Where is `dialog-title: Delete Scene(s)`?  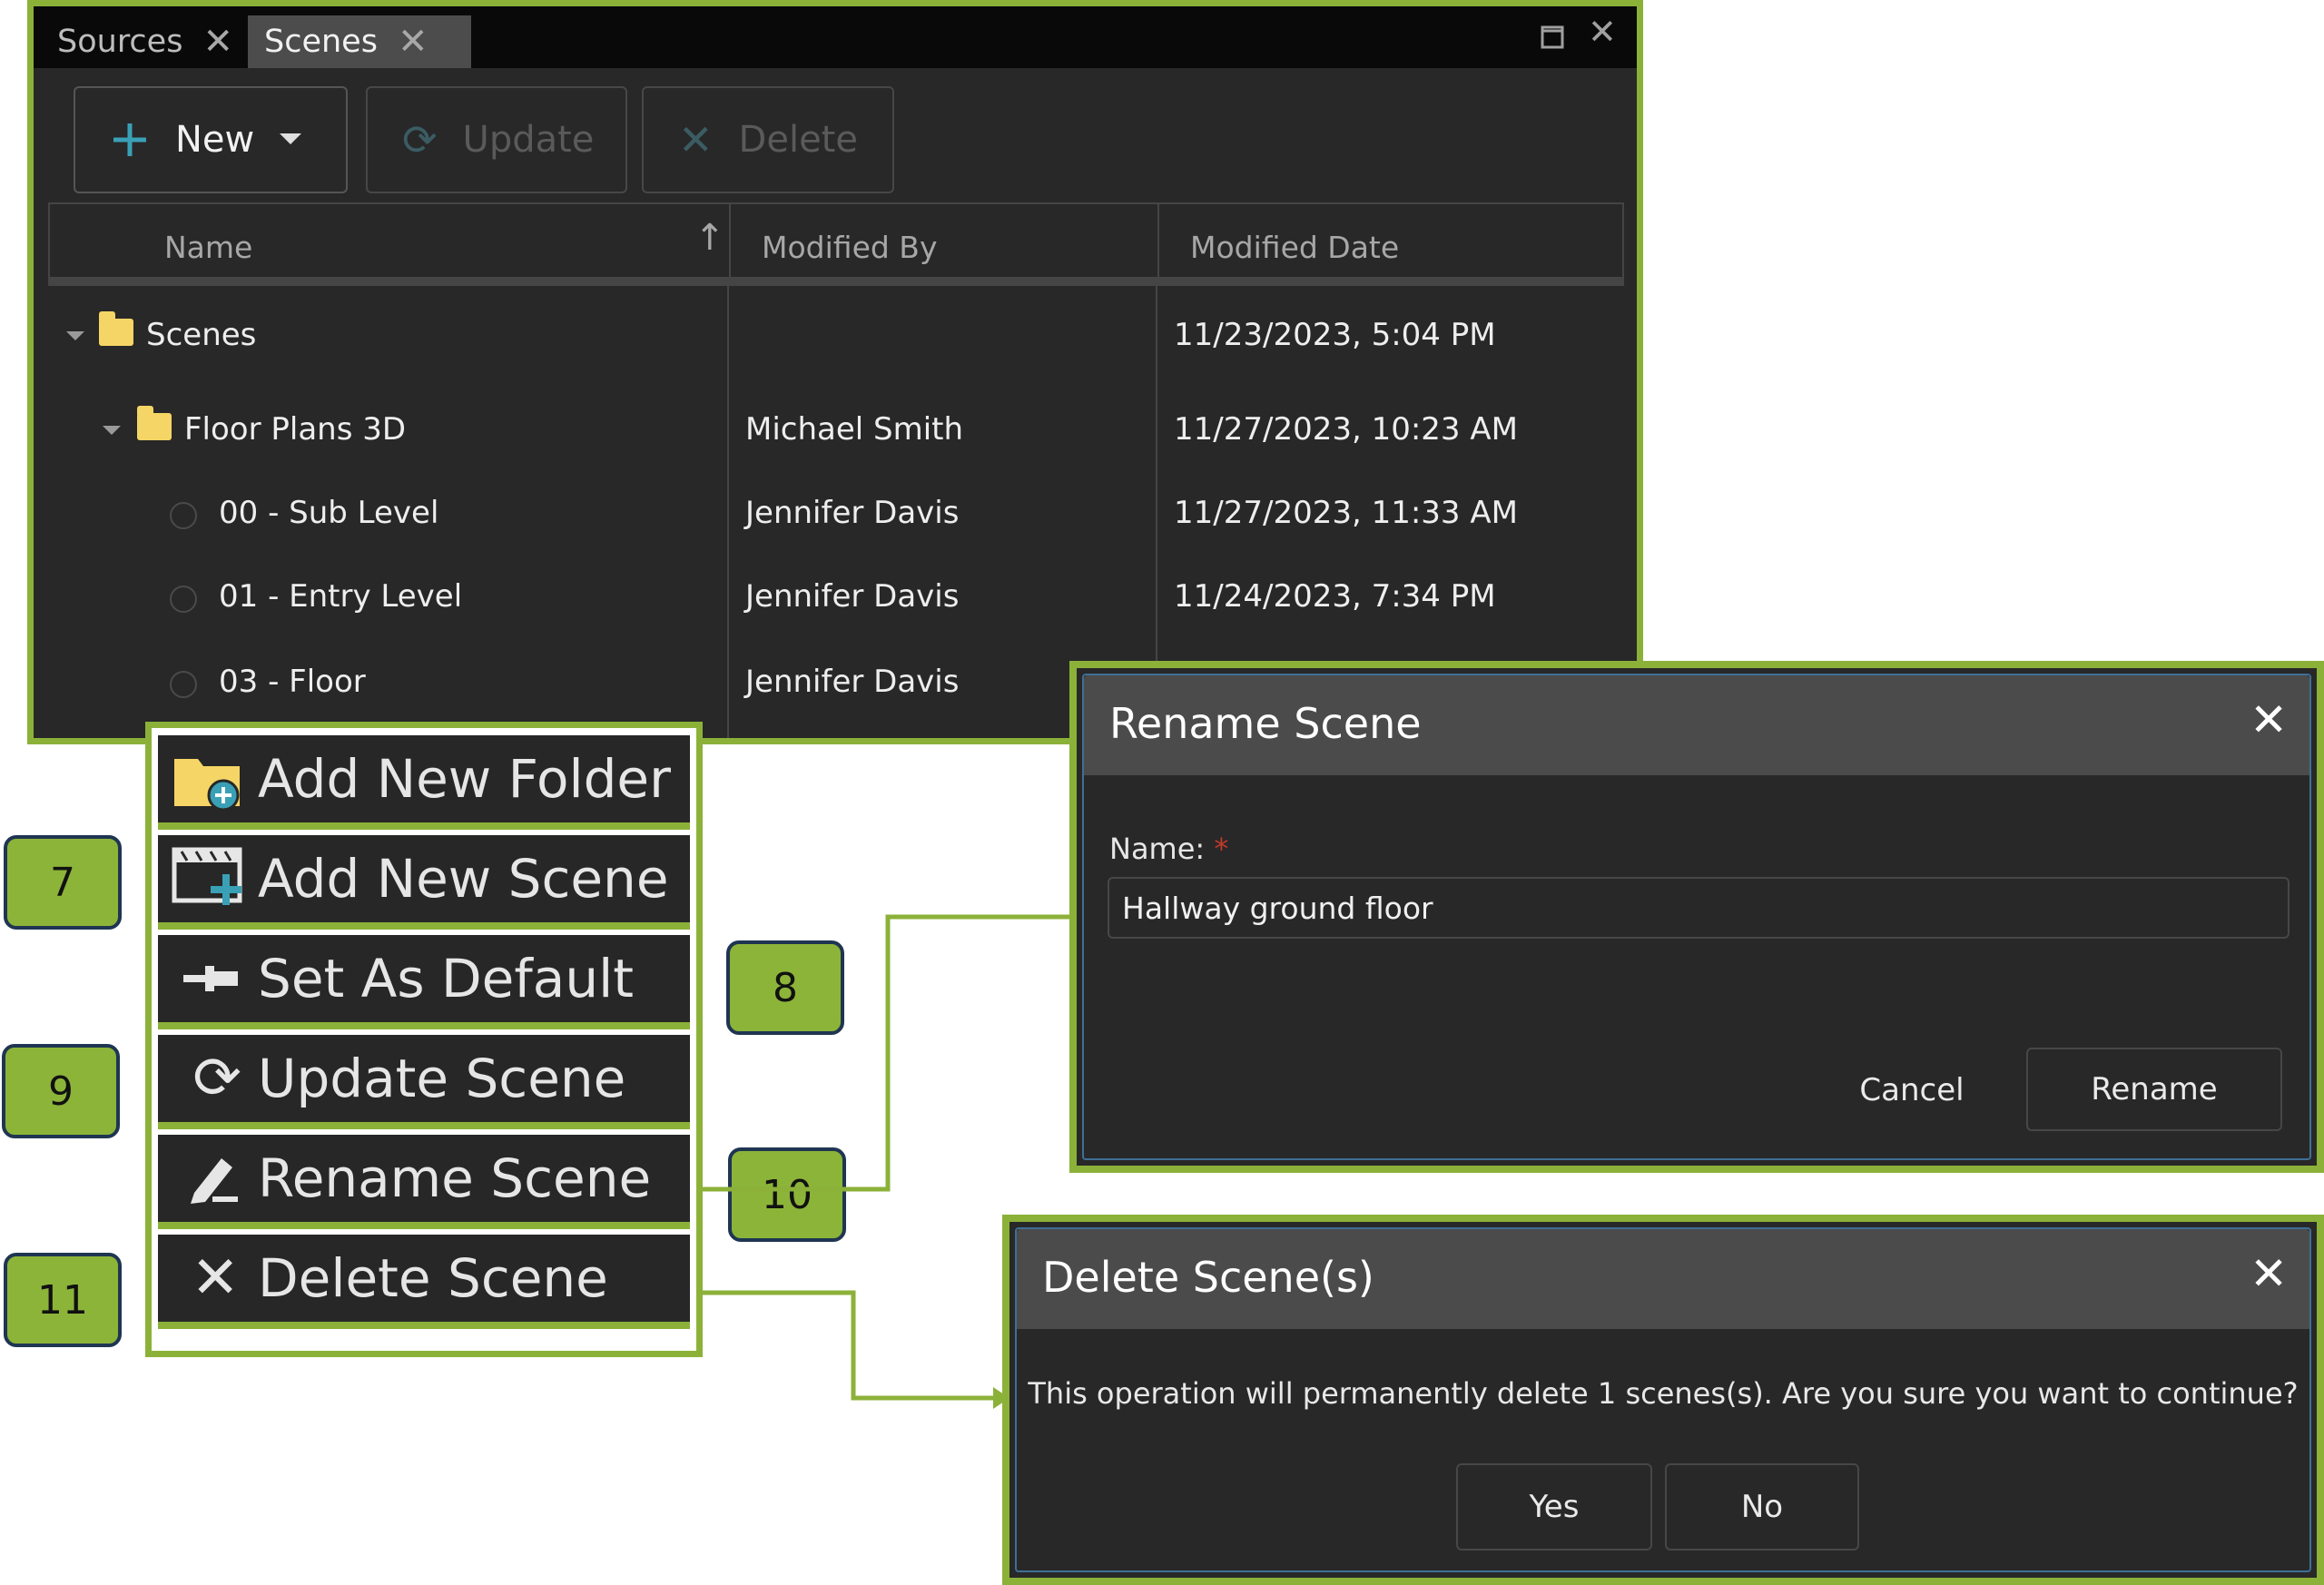
dialog-title: Delete Scene(s) is located at coordinates (1208, 1277).